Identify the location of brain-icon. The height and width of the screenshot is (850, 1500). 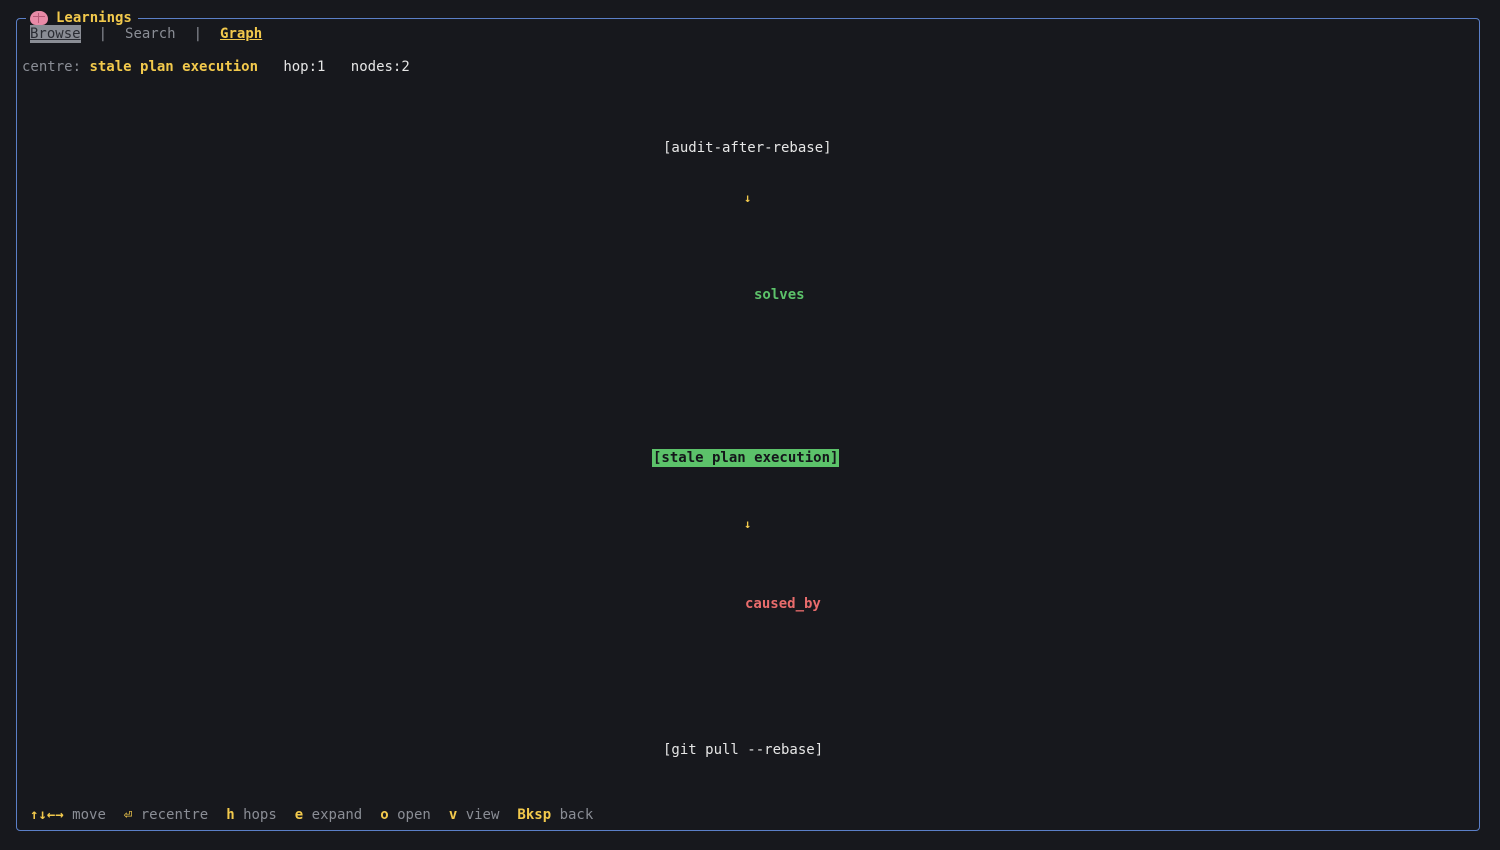
(39, 18).